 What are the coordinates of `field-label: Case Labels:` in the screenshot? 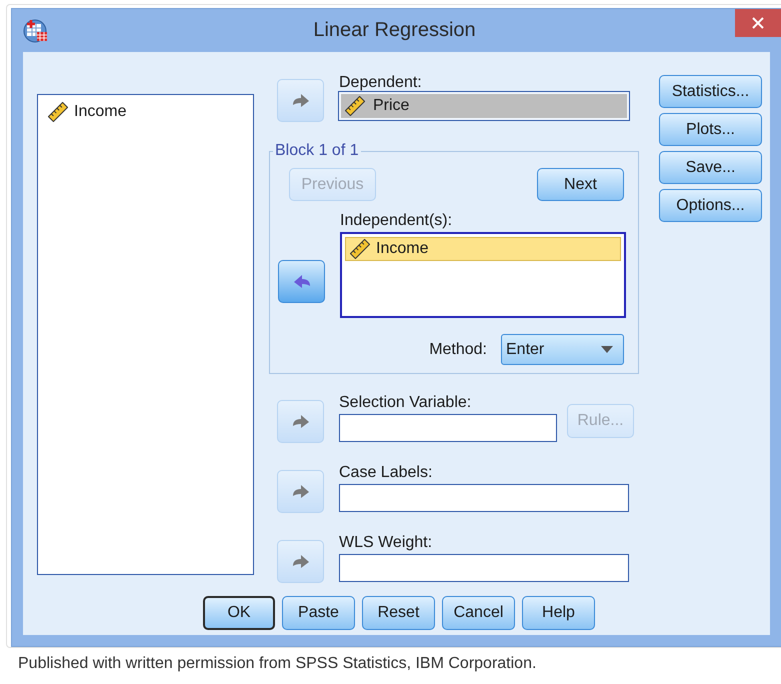 It's located at (386, 472).